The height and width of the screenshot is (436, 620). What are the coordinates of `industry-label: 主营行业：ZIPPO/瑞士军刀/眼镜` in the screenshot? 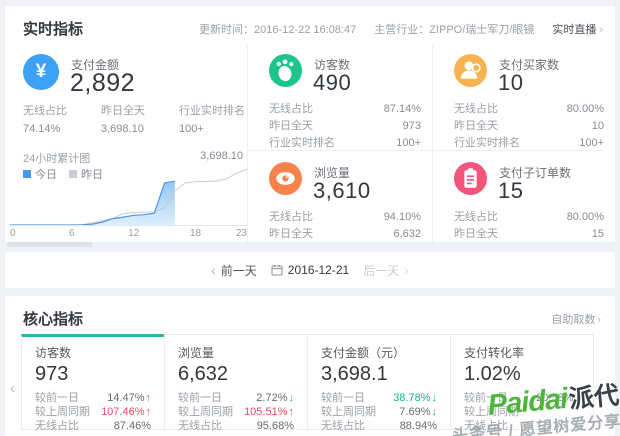 It's located at (454, 30).